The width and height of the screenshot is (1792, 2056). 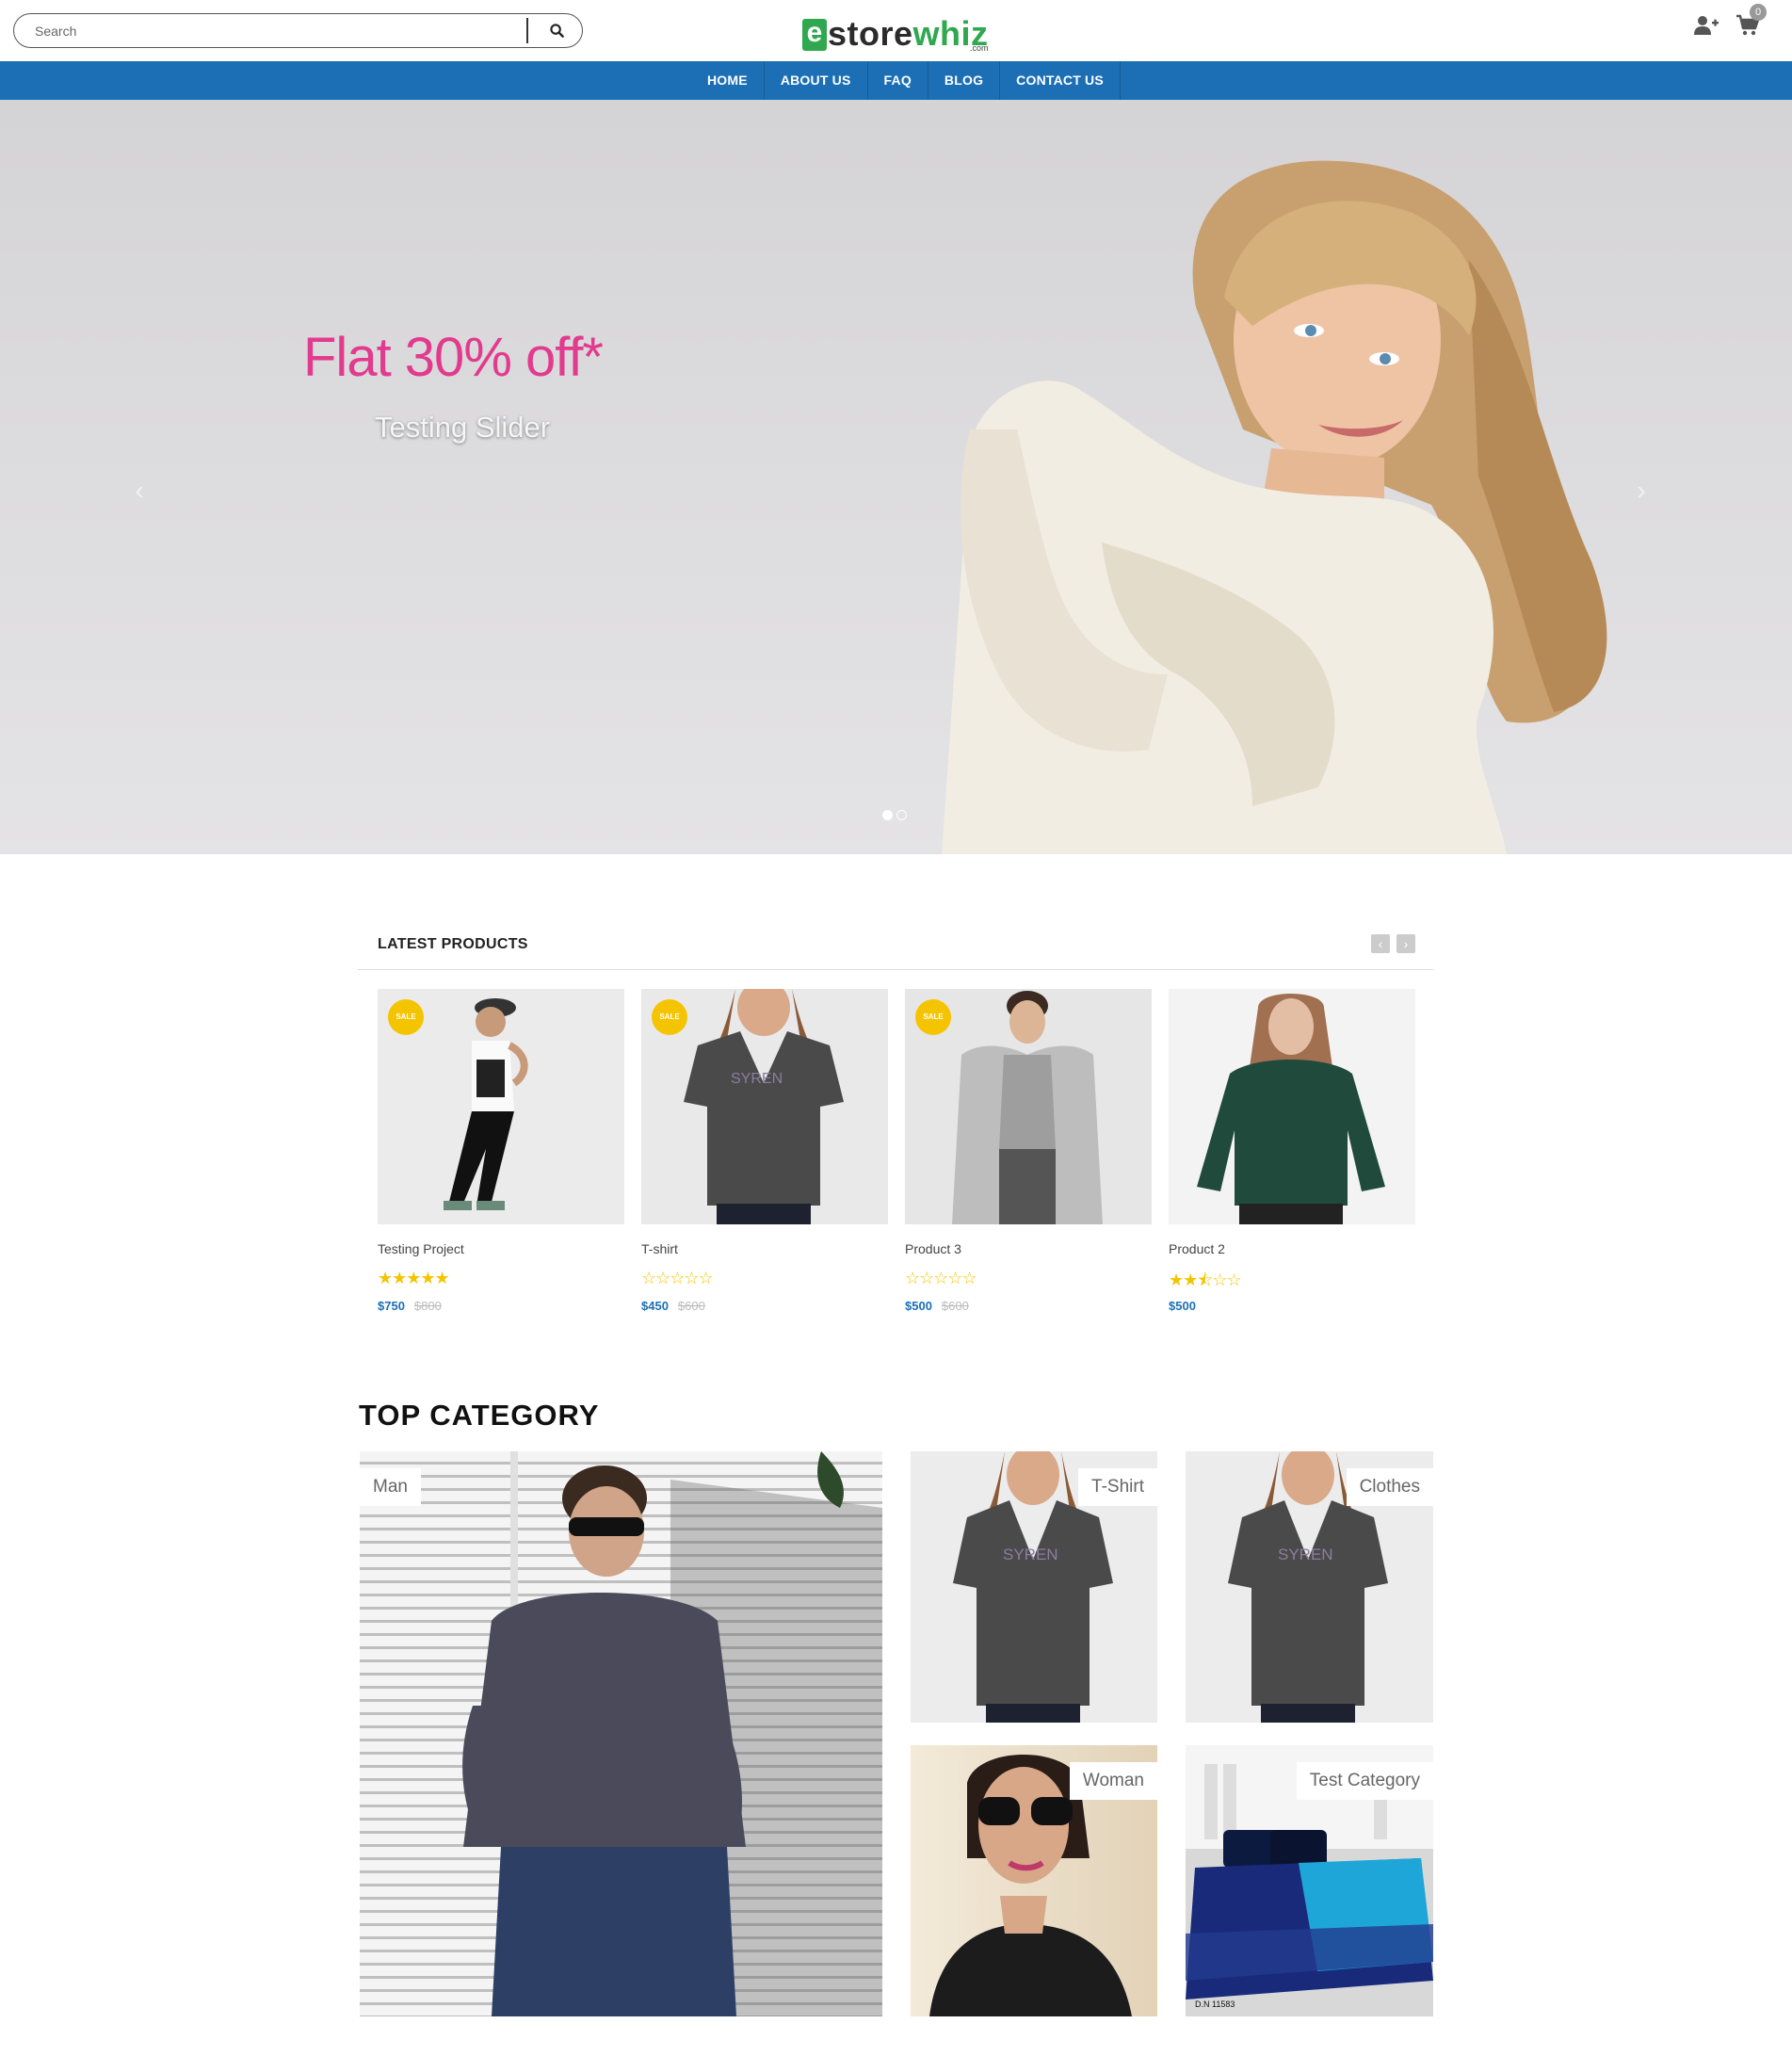 I want to click on category-label-t-shirt: T-Shirt, so click(x=1117, y=1487).